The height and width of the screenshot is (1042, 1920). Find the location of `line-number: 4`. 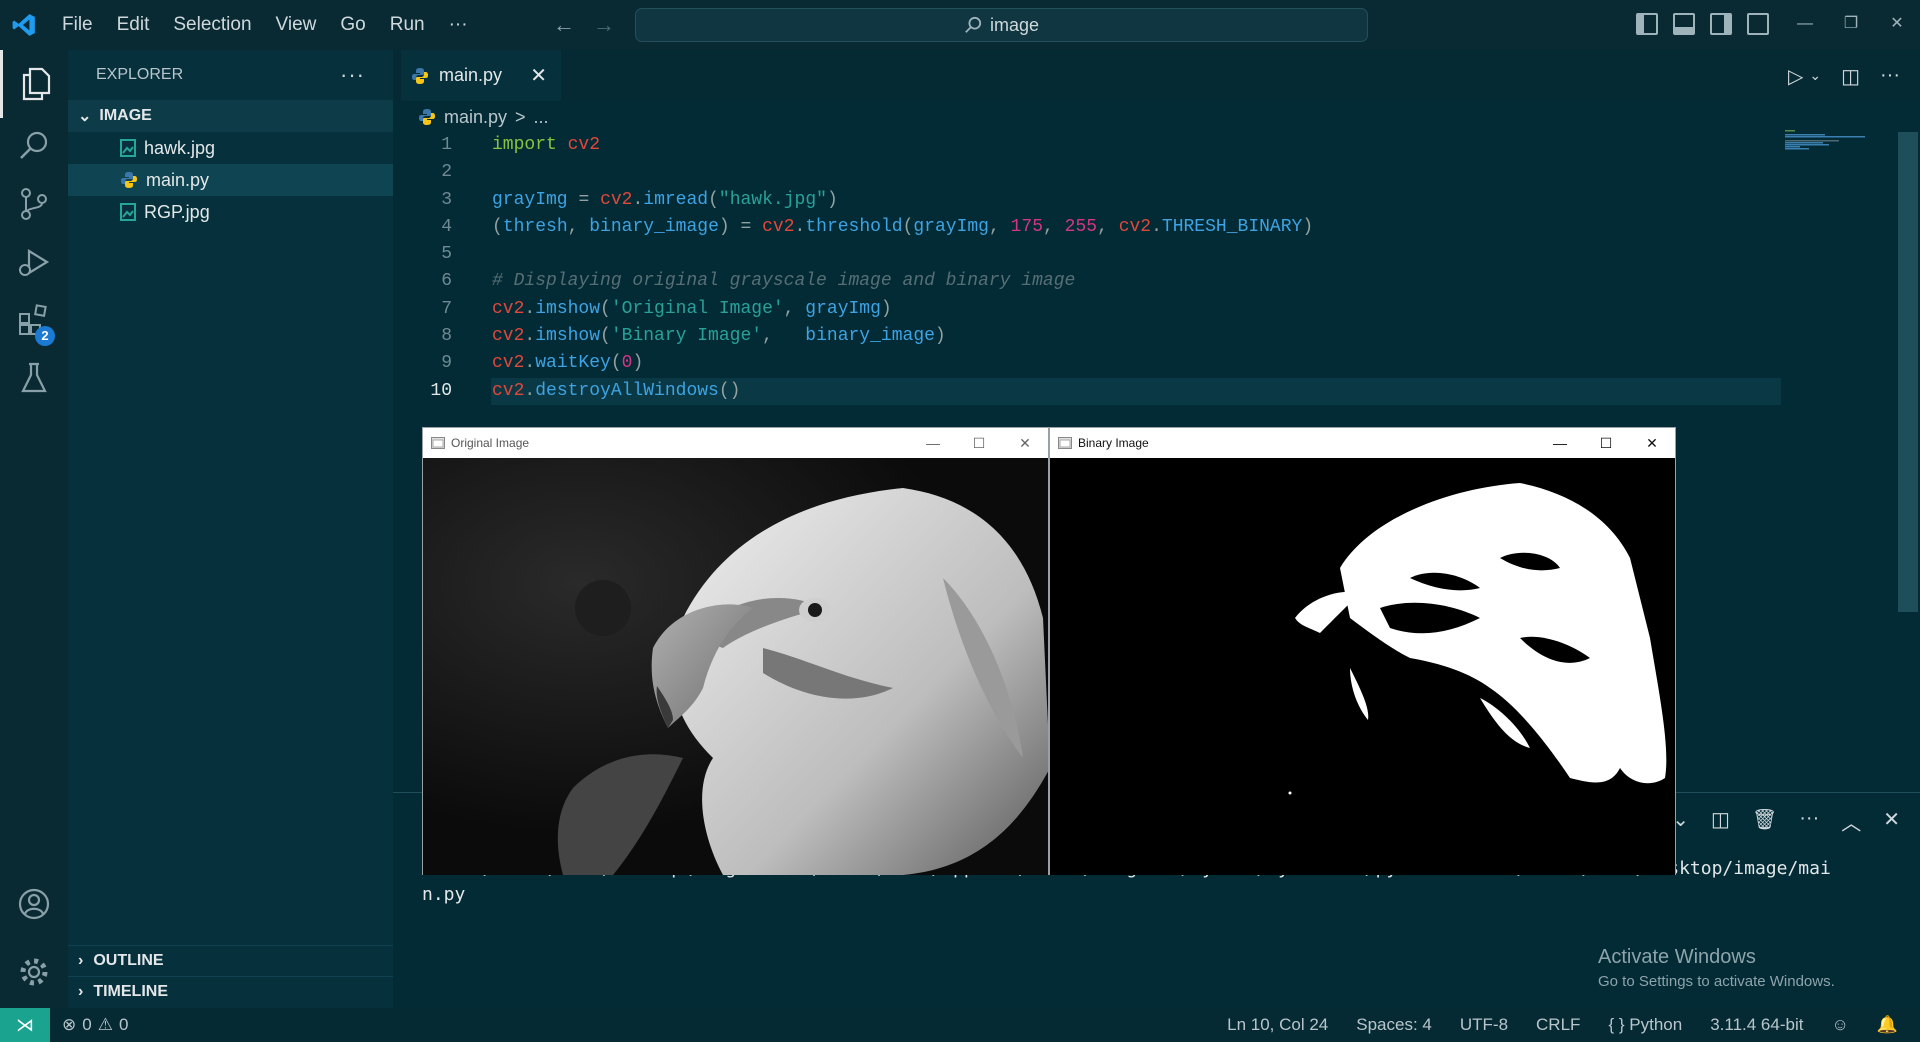

line-number: 4 is located at coordinates (446, 226).